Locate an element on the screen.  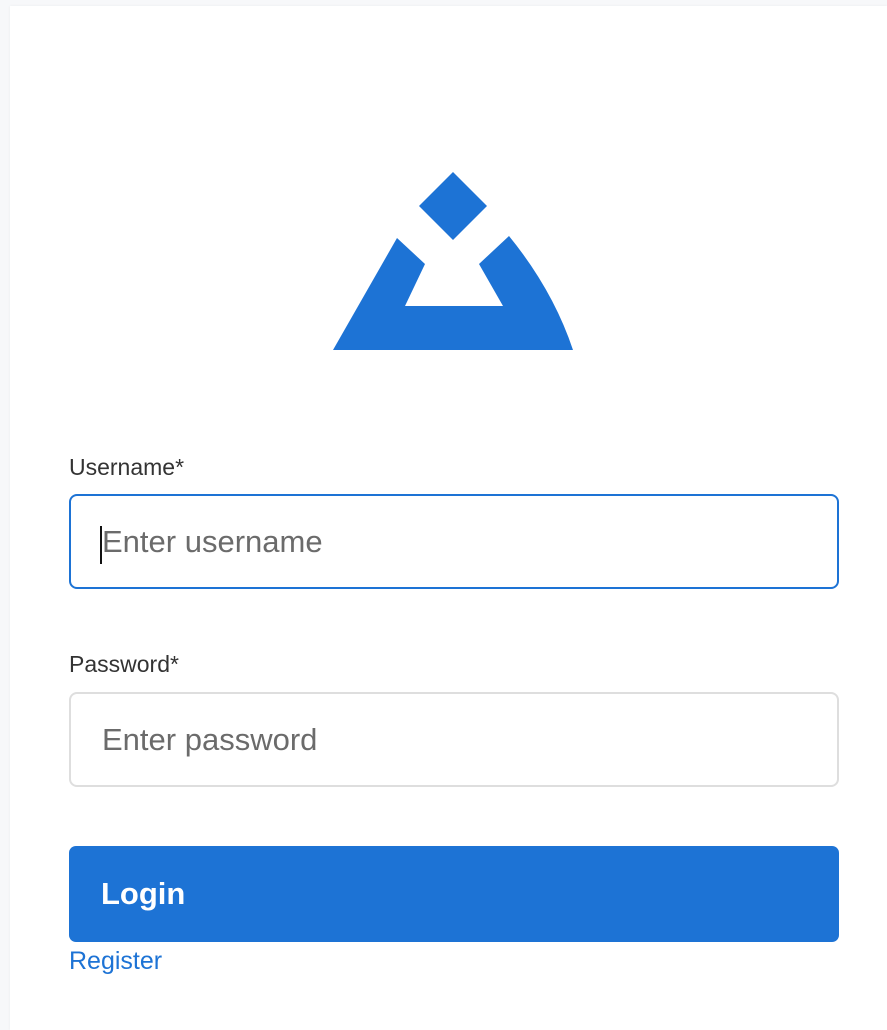
password-field is located at coordinates (454, 739).